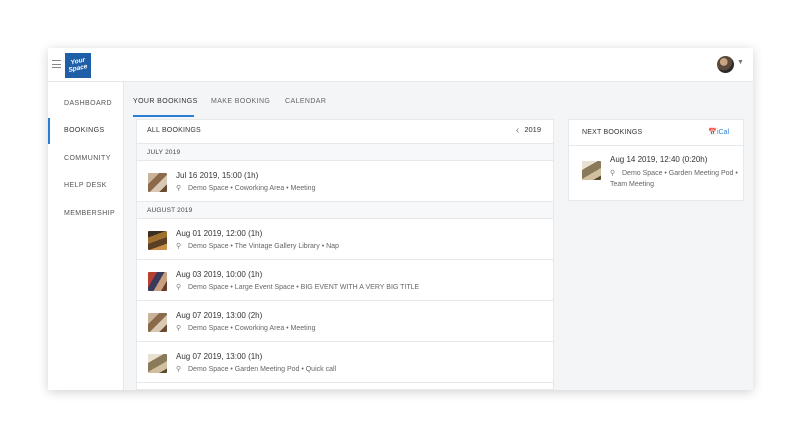 This screenshot has width=800, height=438. What do you see at coordinates (712, 132) in the screenshot?
I see `calendar-icon: 📅` at bounding box center [712, 132].